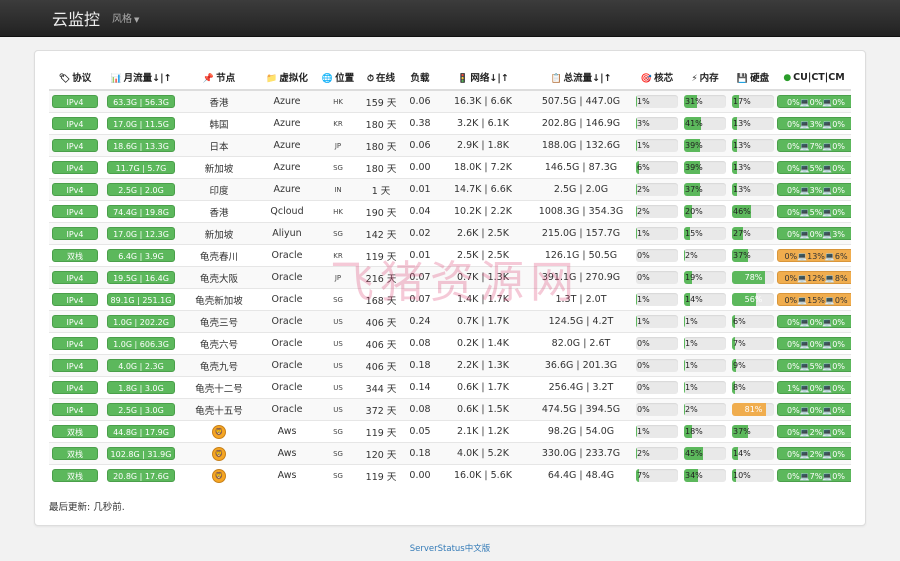 The image size is (900, 561). I want to click on last-update-text: 最后更新: 几秒前., so click(87, 507).